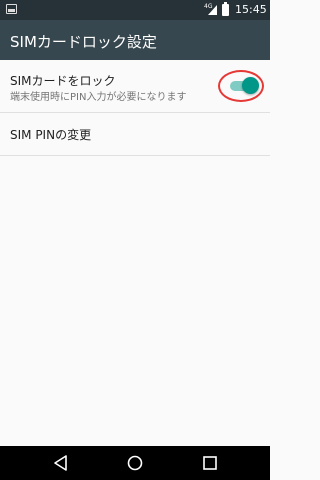  I want to click on lock-sim-card-title: SIMカードをロック, so click(63, 81).